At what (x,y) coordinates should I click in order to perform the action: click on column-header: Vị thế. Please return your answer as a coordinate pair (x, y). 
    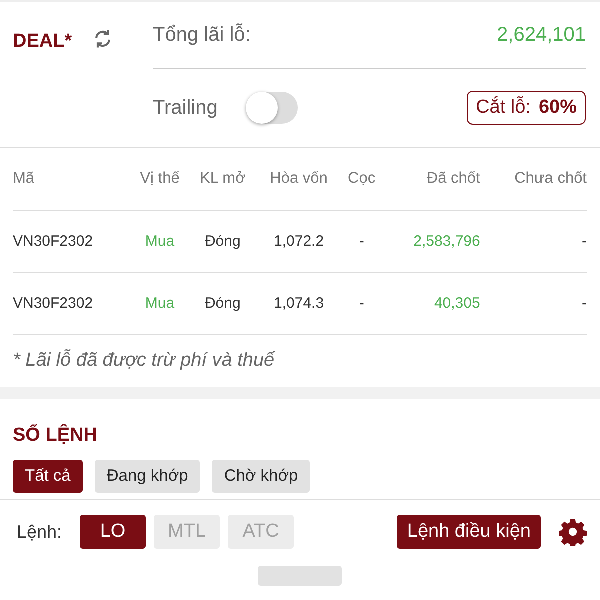
    Looking at the image, I should click on (160, 179).